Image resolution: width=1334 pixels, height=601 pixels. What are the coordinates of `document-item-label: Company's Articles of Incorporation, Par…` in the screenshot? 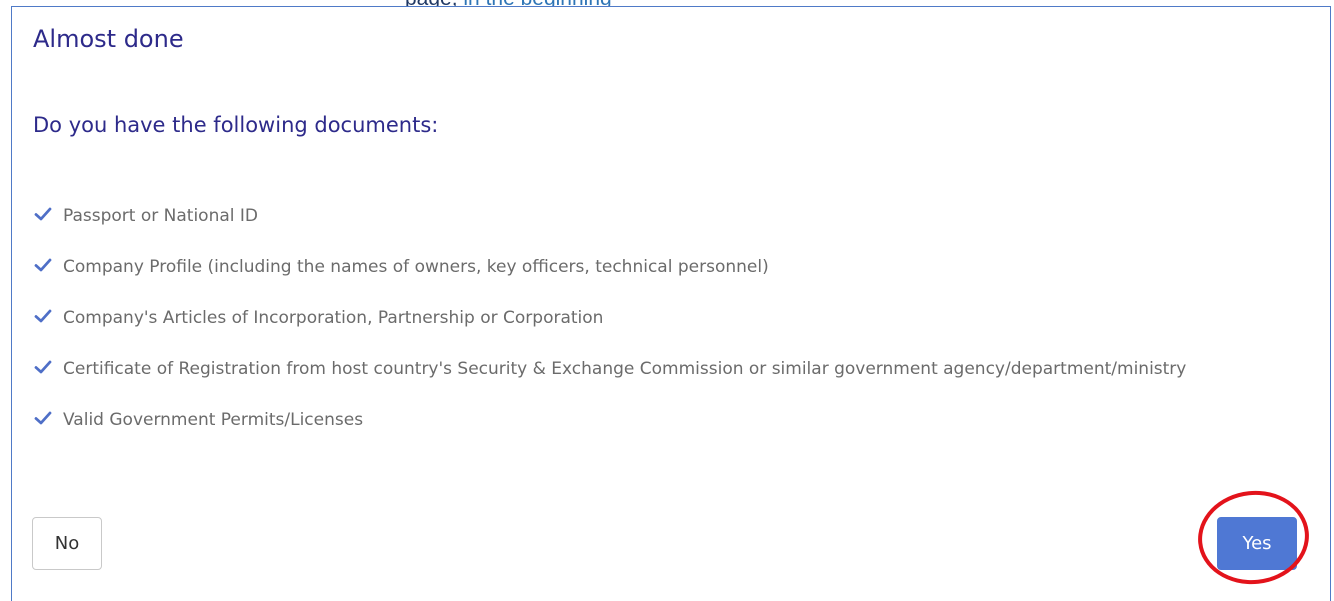 It's located at (333, 318).